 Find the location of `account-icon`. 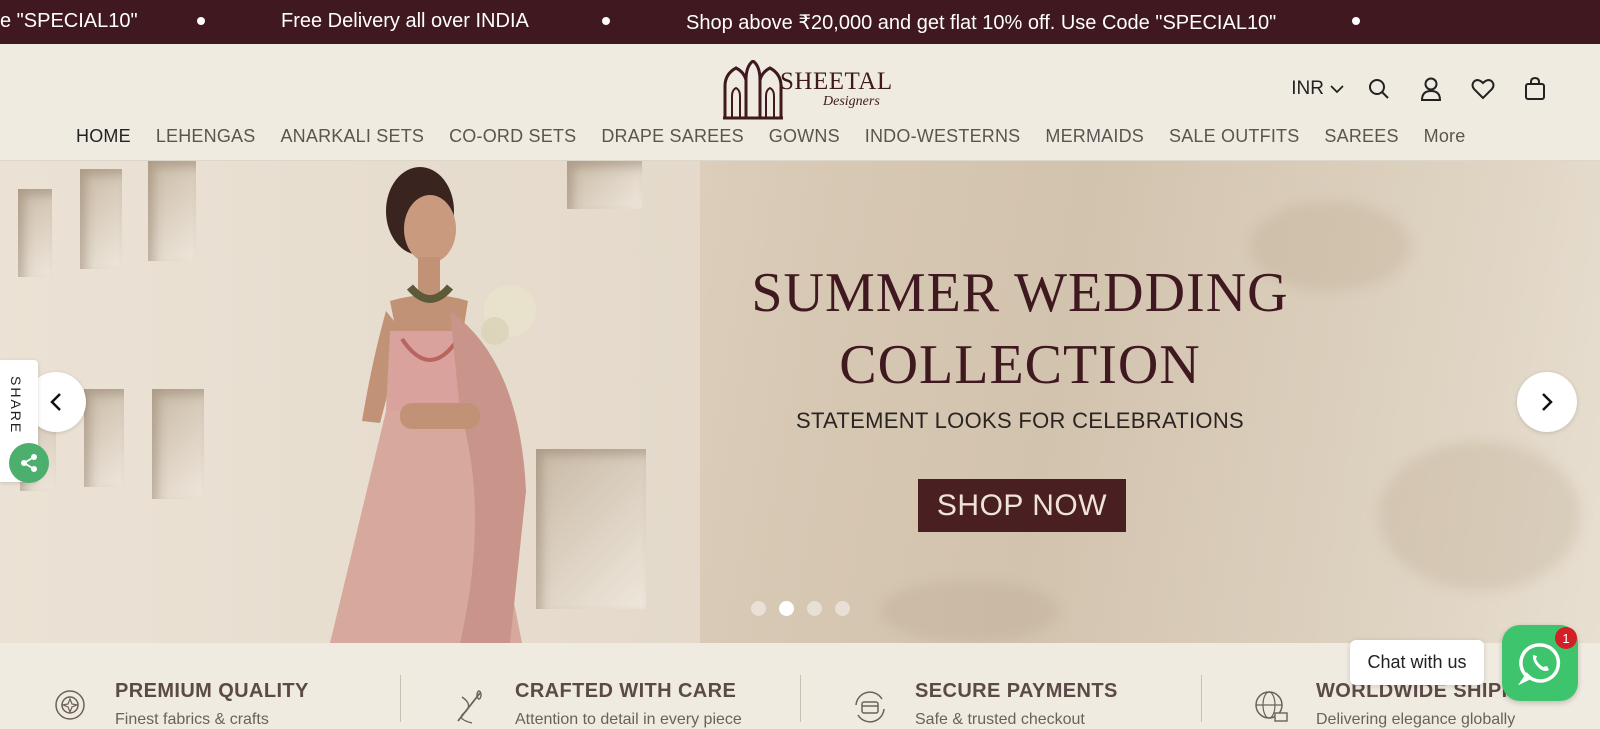

account-icon is located at coordinates (1431, 89).